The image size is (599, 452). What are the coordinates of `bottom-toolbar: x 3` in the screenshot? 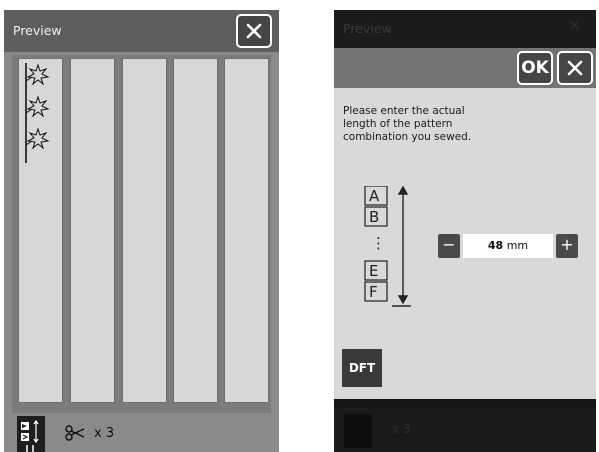 It's located at (141, 432).